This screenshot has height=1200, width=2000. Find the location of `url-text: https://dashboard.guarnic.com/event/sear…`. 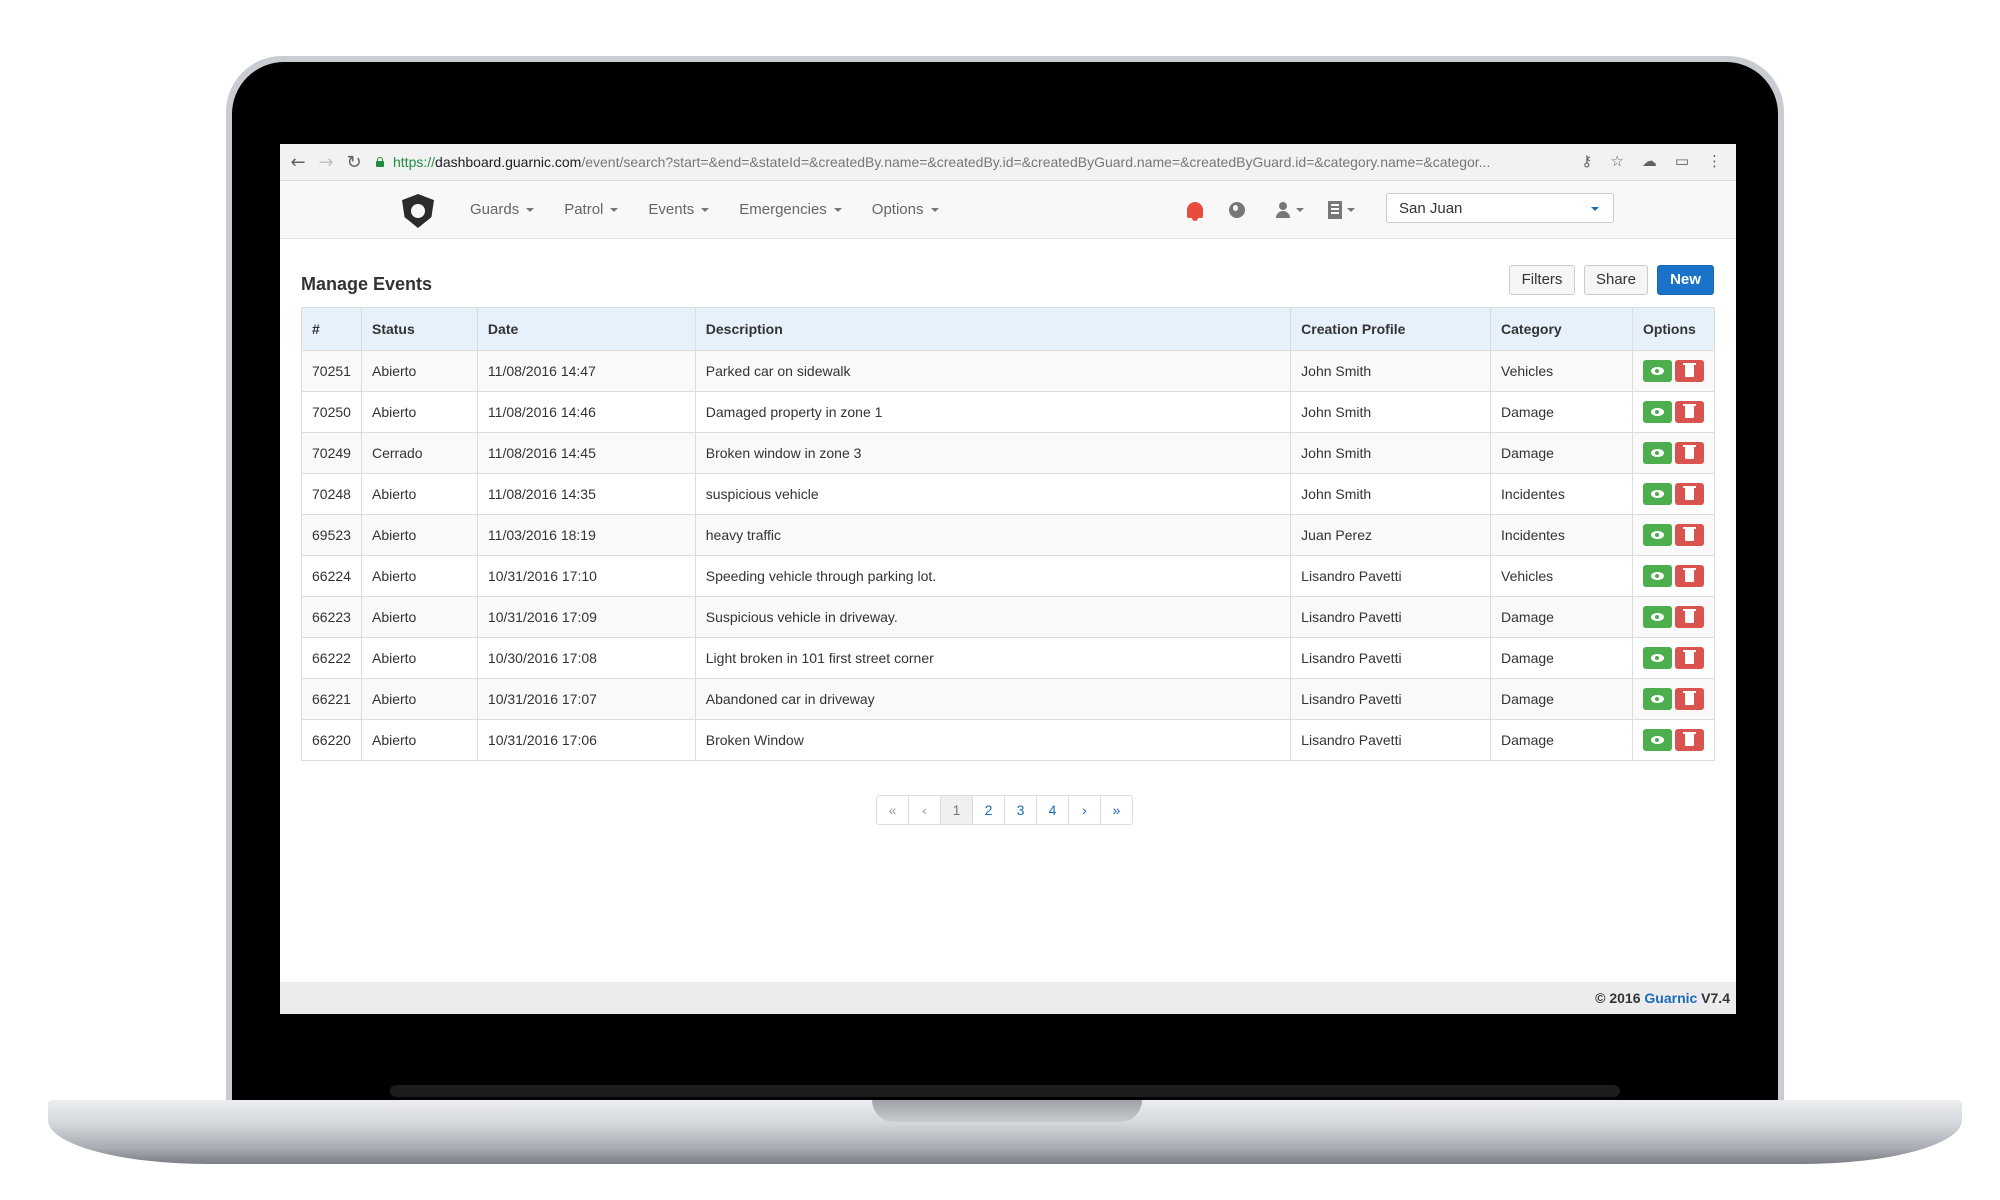

url-text: https://dashboard.guarnic.com/event/sear… is located at coordinates (990, 162).